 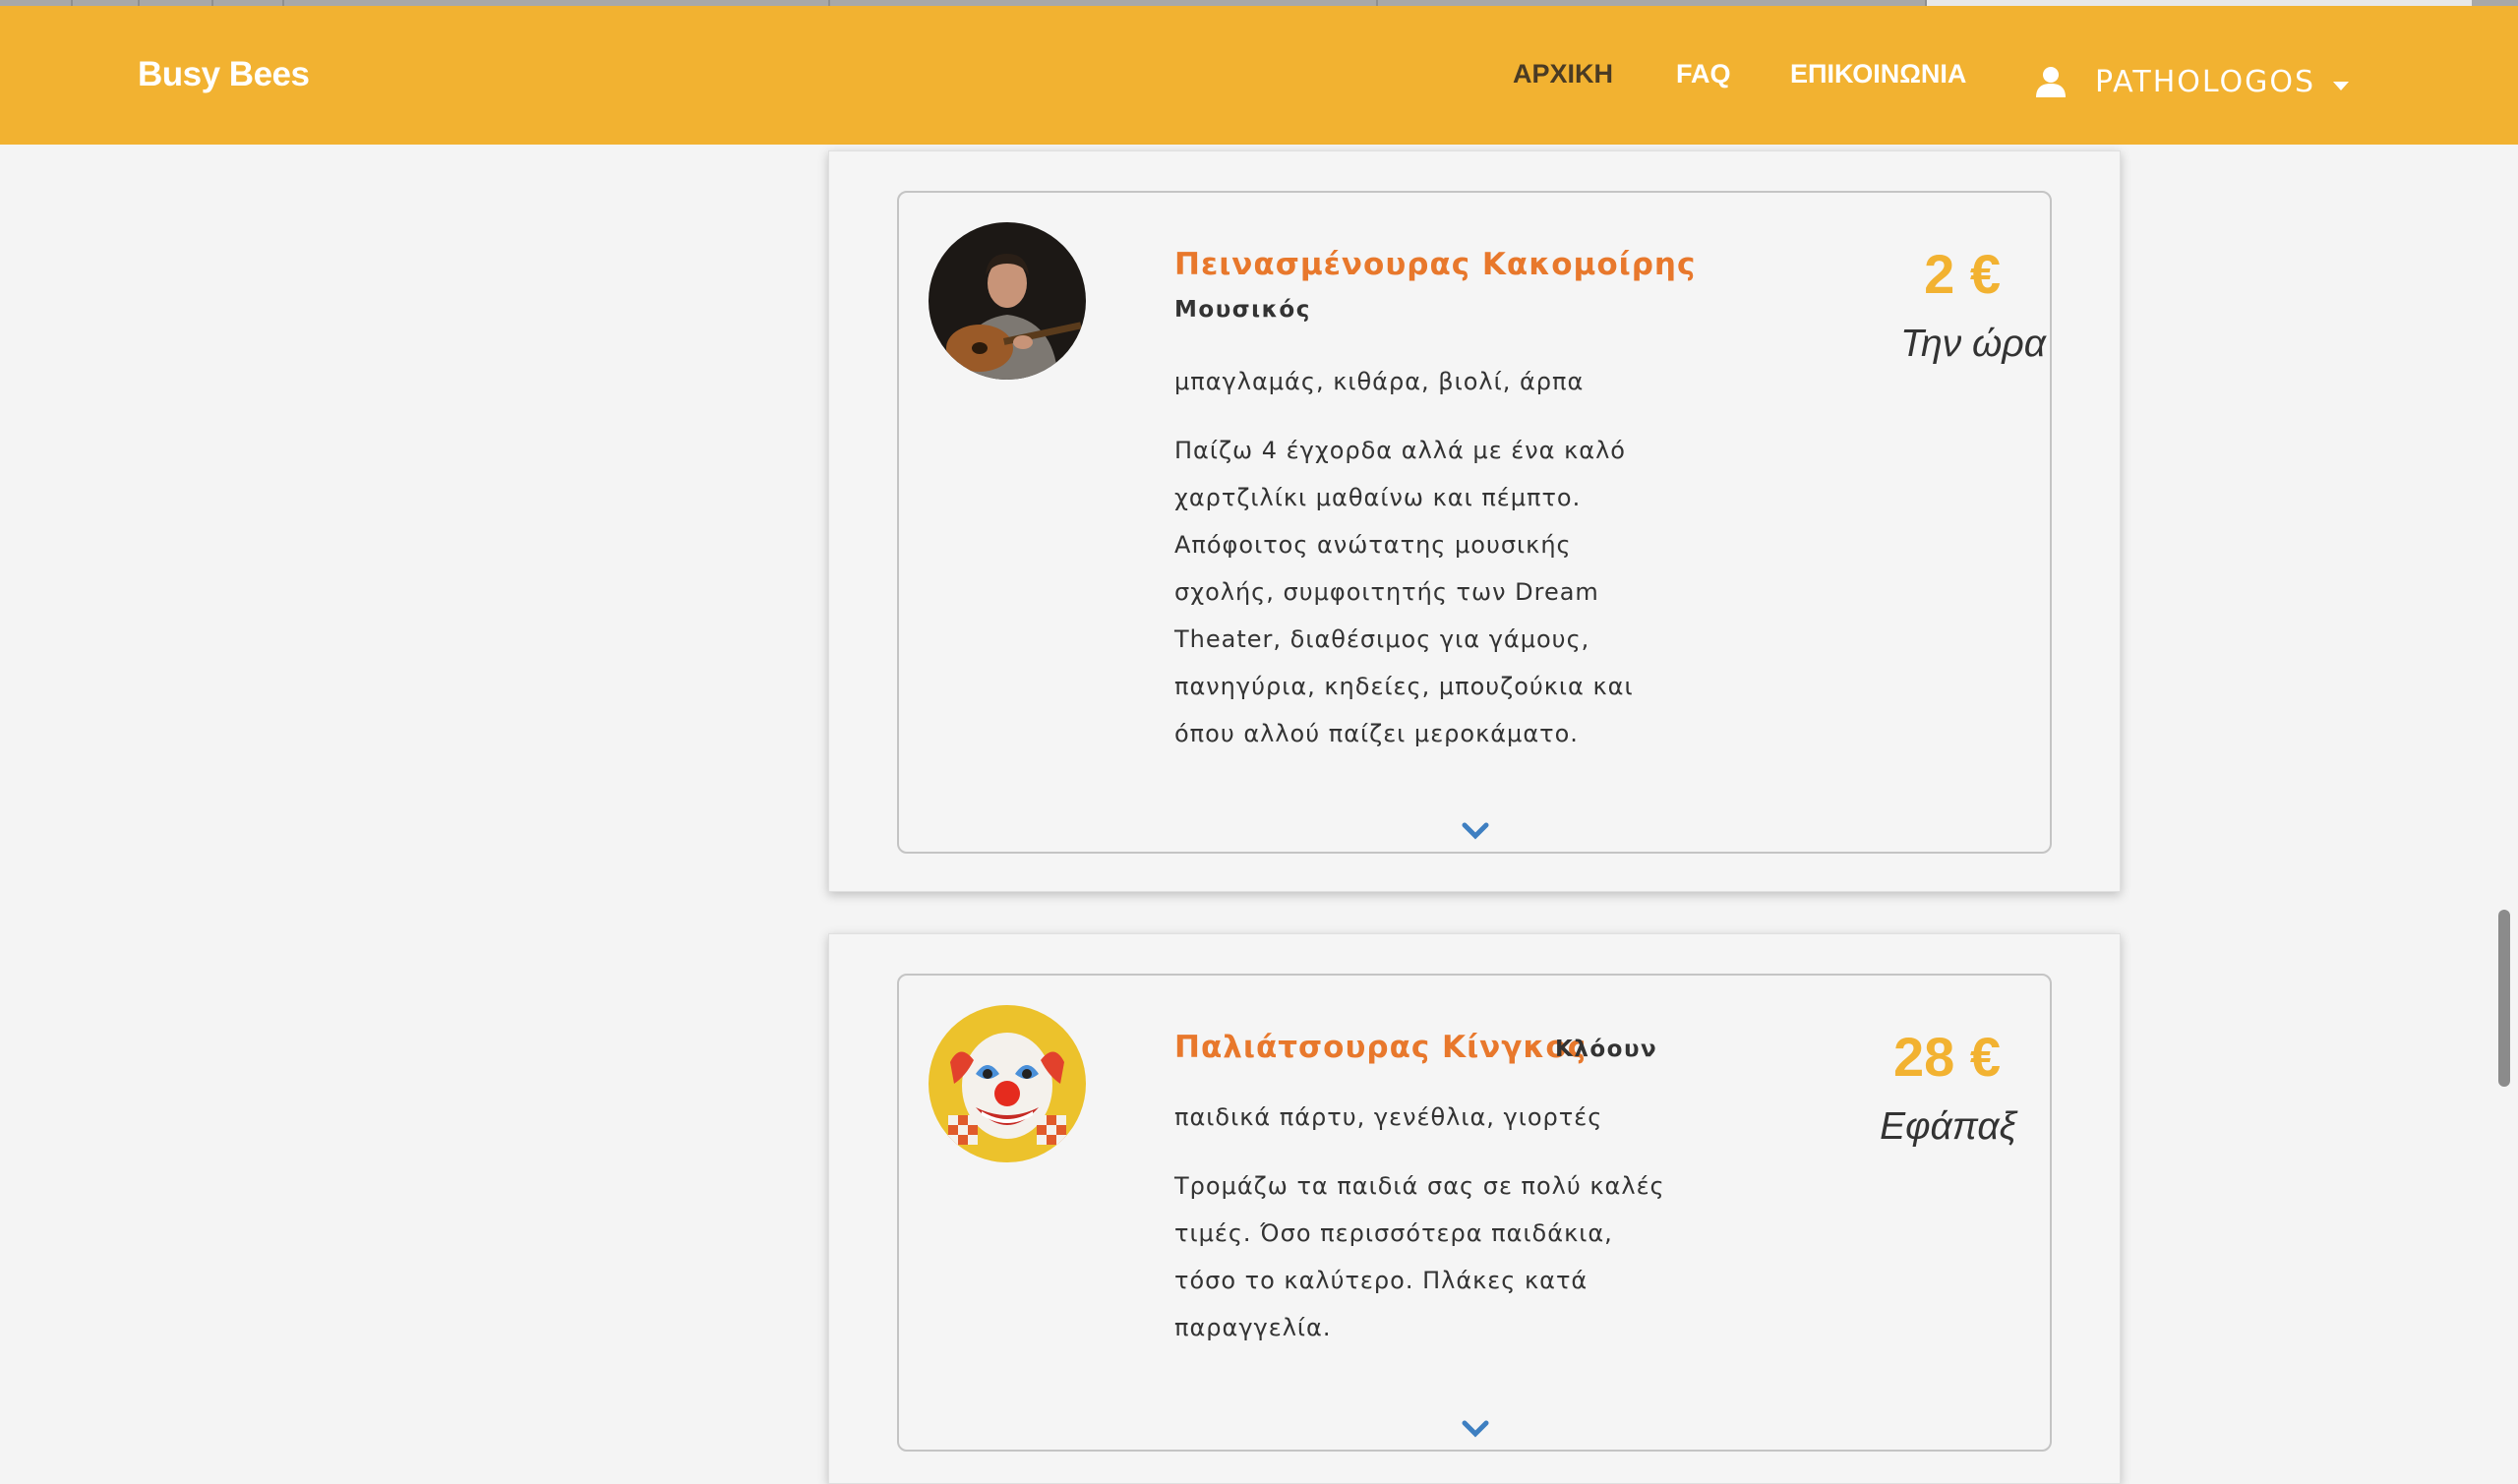 What do you see at coordinates (1973, 344) in the screenshot?
I see `profile-price-unit: Την ώρα` at bounding box center [1973, 344].